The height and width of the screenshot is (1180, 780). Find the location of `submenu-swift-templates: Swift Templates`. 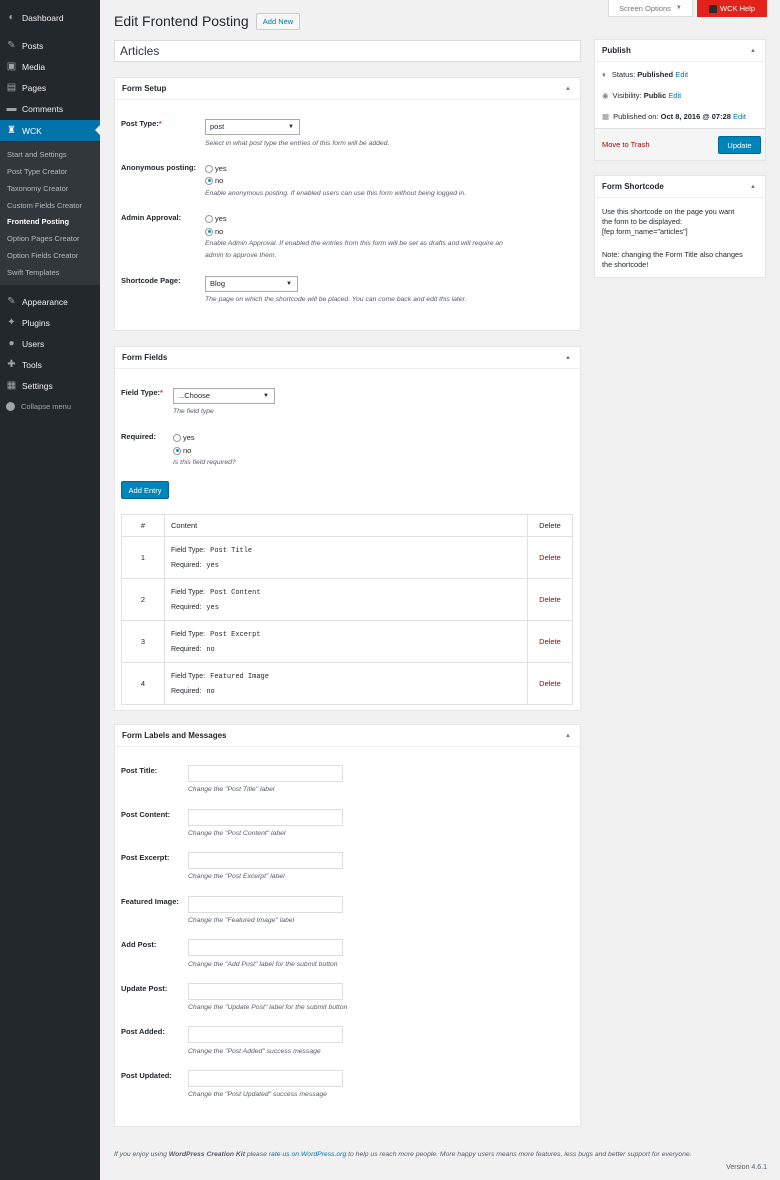

submenu-swift-templates: Swift Templates is located at coordinates (33, 272).